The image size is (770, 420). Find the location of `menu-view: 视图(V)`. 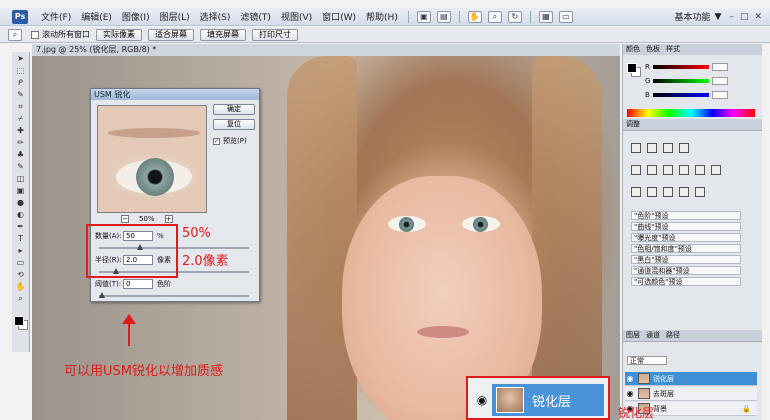

menu-view: 视图(V) is located at coordinates (296, 16).